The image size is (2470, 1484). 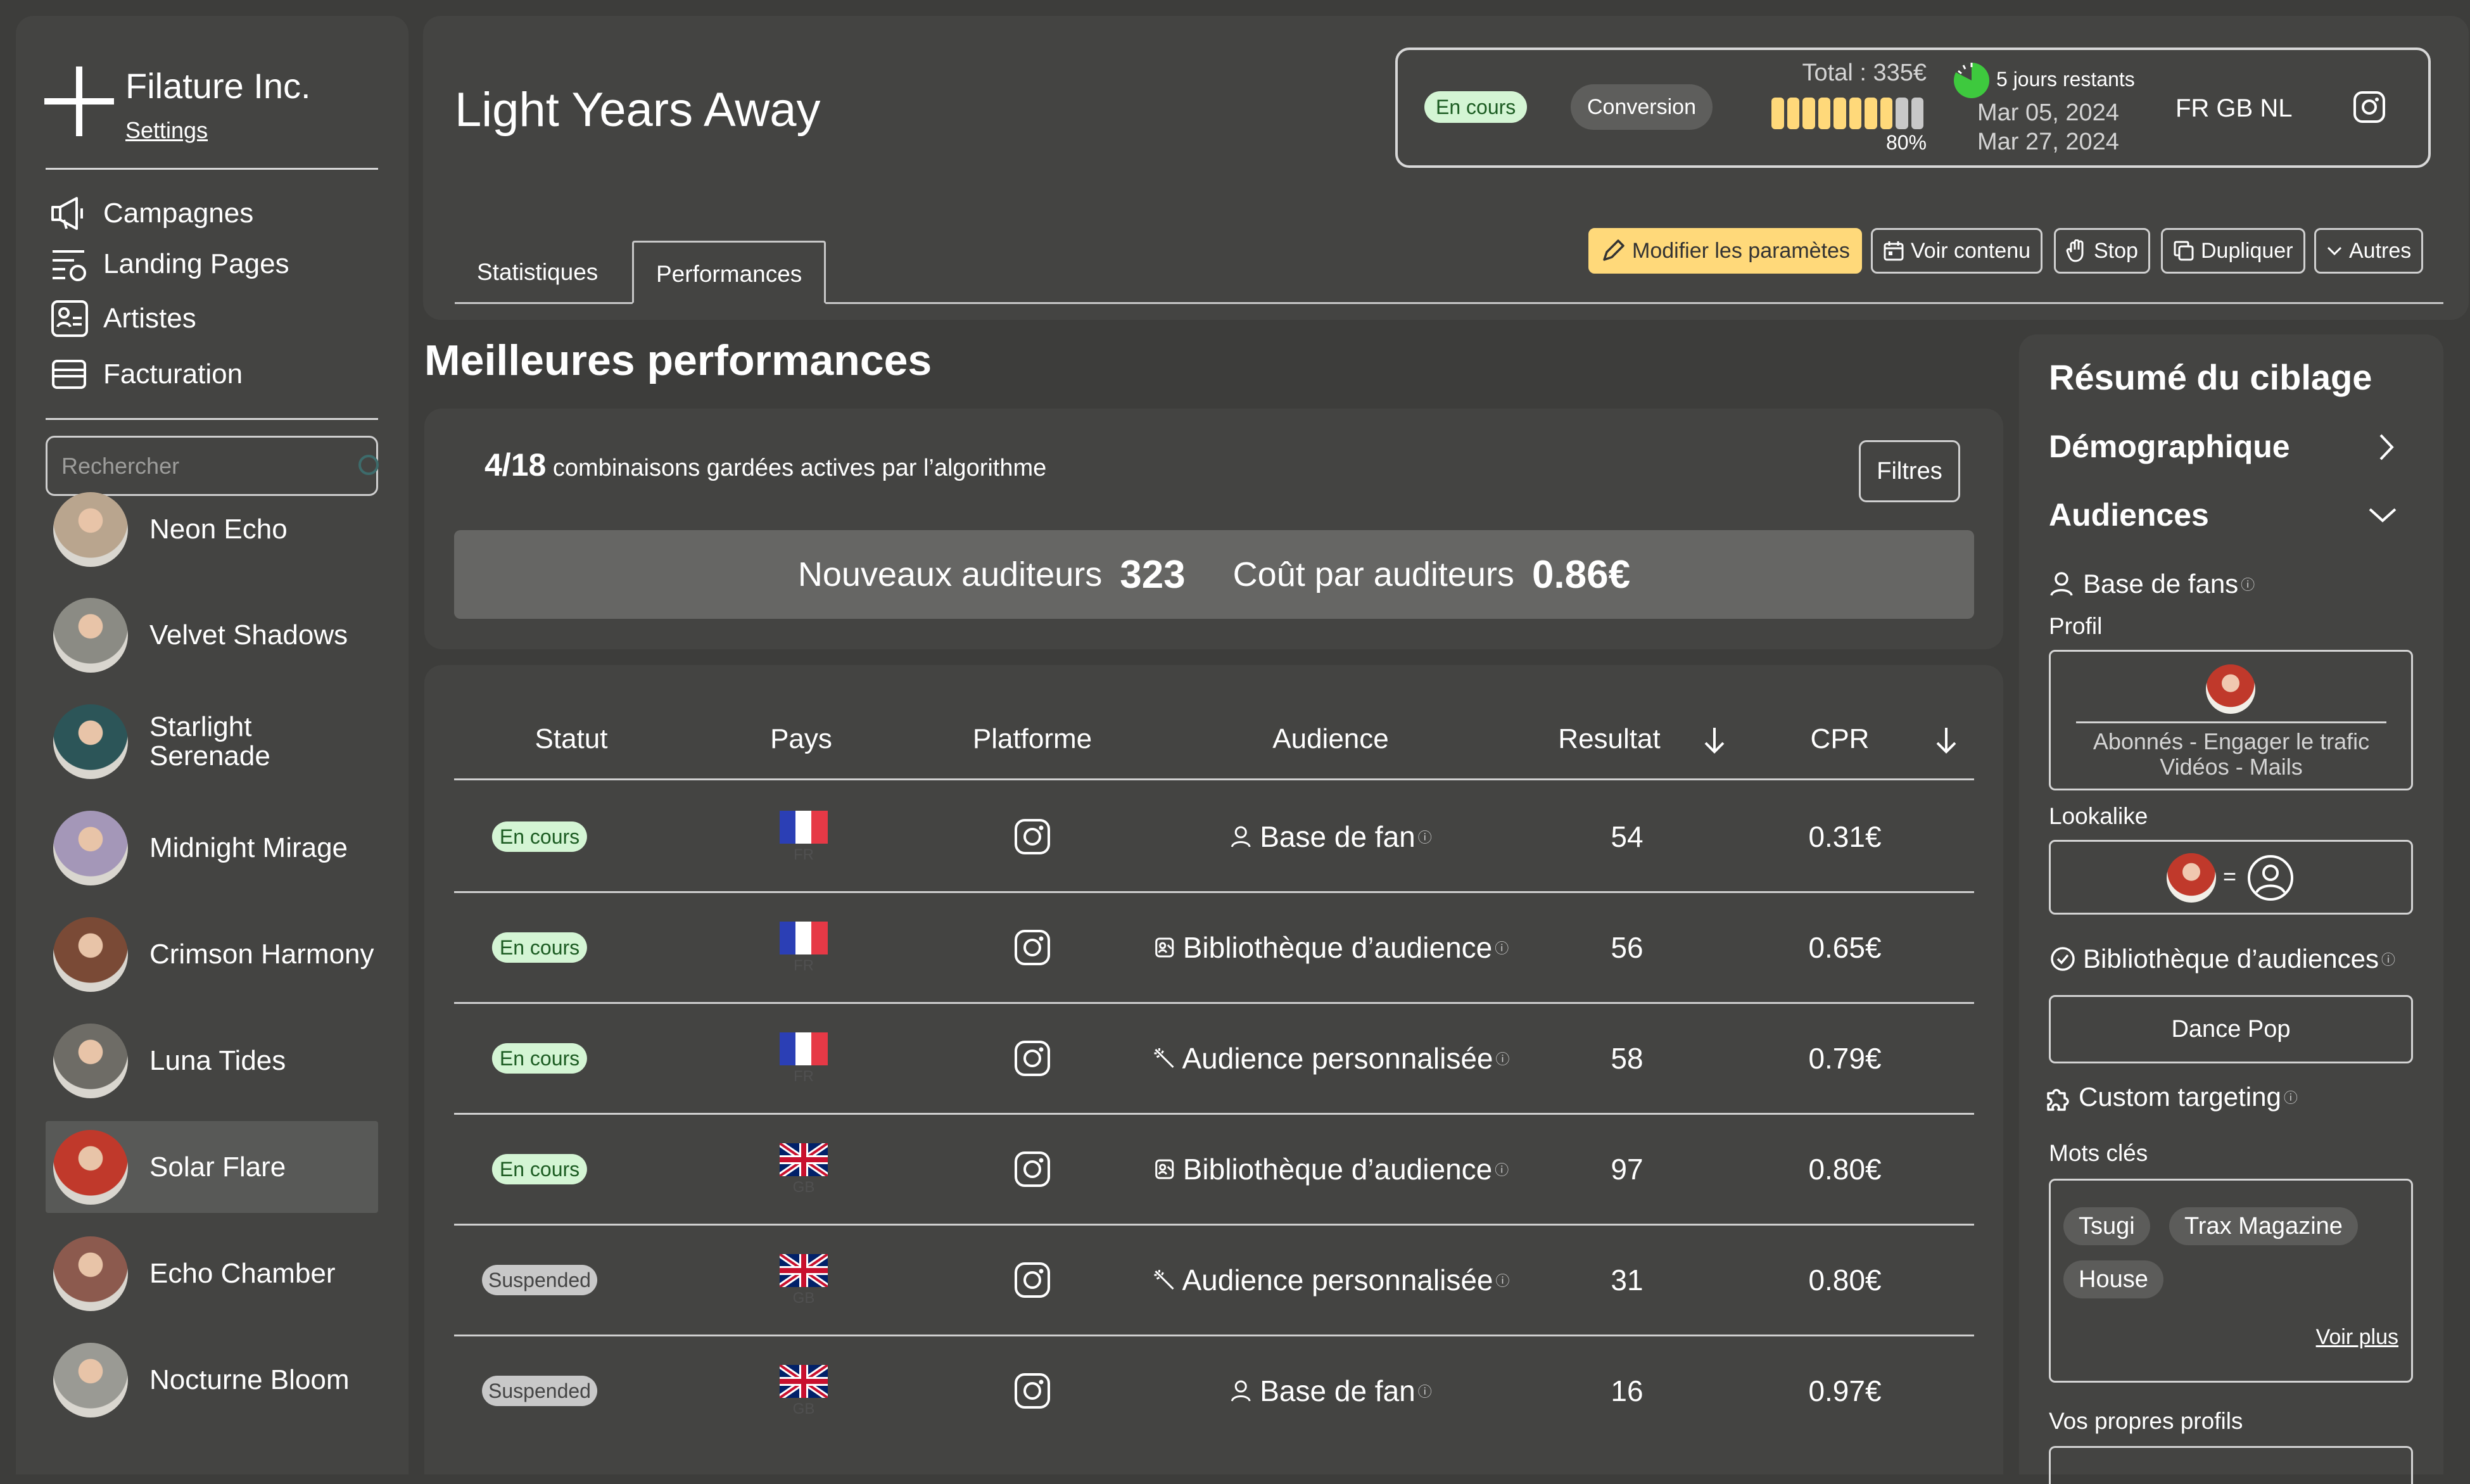 I want to click on cpr-cell: 0.65€, so click(x=1844, y=947).